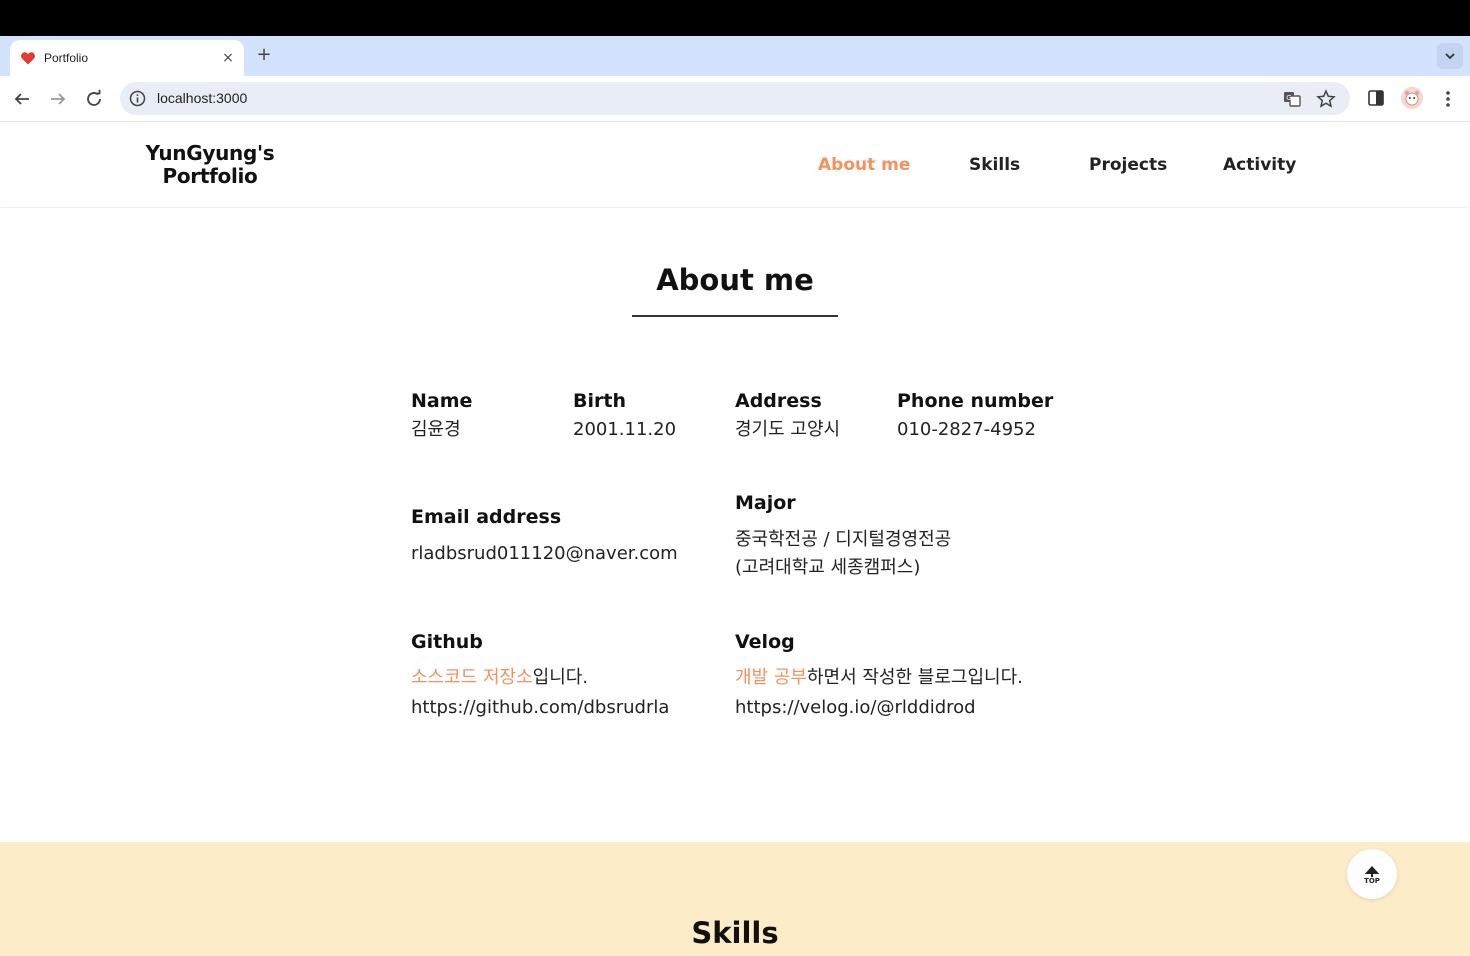 Image resolution: width=1470 pixels, height=956 pixels. I want to click on address-bar: localhost:3000 G, so click(735, 98).